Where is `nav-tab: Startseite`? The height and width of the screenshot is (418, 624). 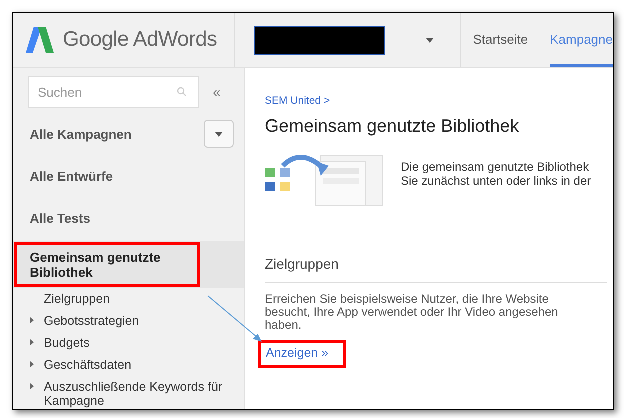
nav-tab: Startseite is located at coordinates (500, 40).